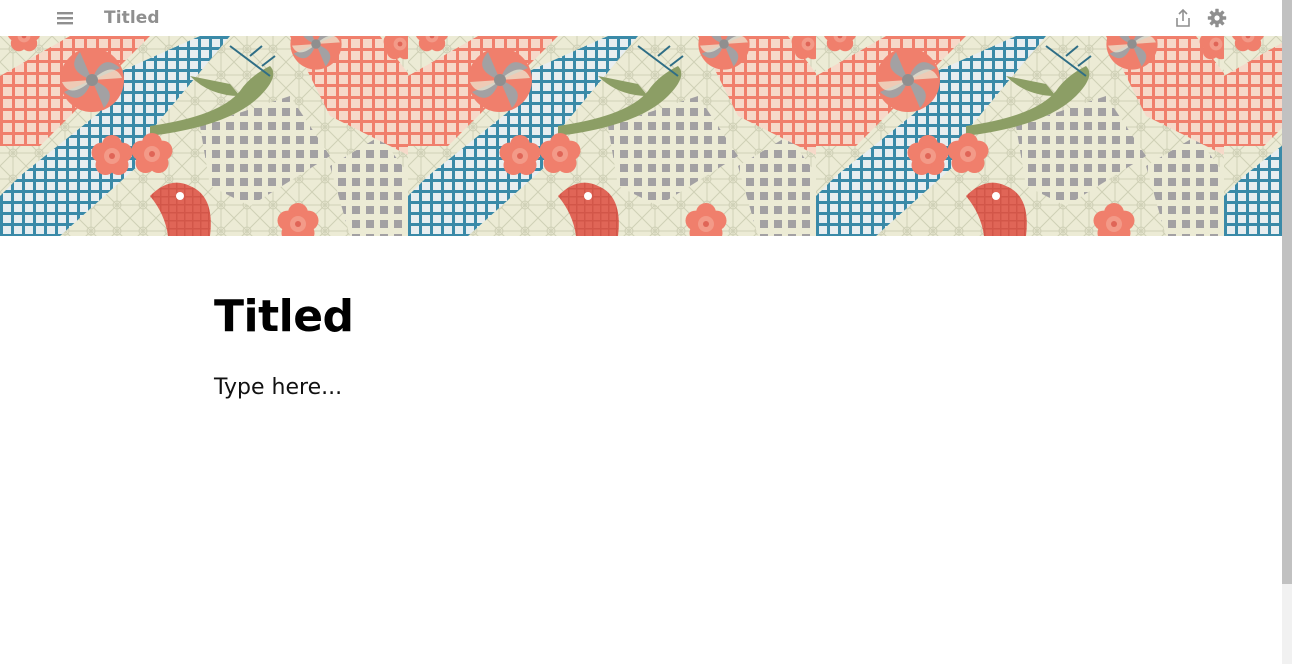 The width and height of the screenshot is (1292, 664). Describe the element at coordinates (284, 316) in the screenshot. I see `page-title: Titled` at that location.